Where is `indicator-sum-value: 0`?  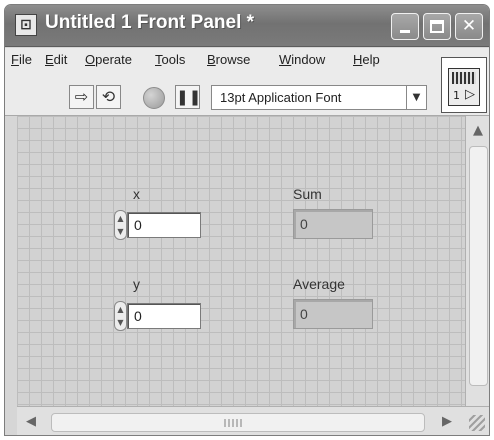 indicator-sum-value: 0 is located at coordinates (304, 224).